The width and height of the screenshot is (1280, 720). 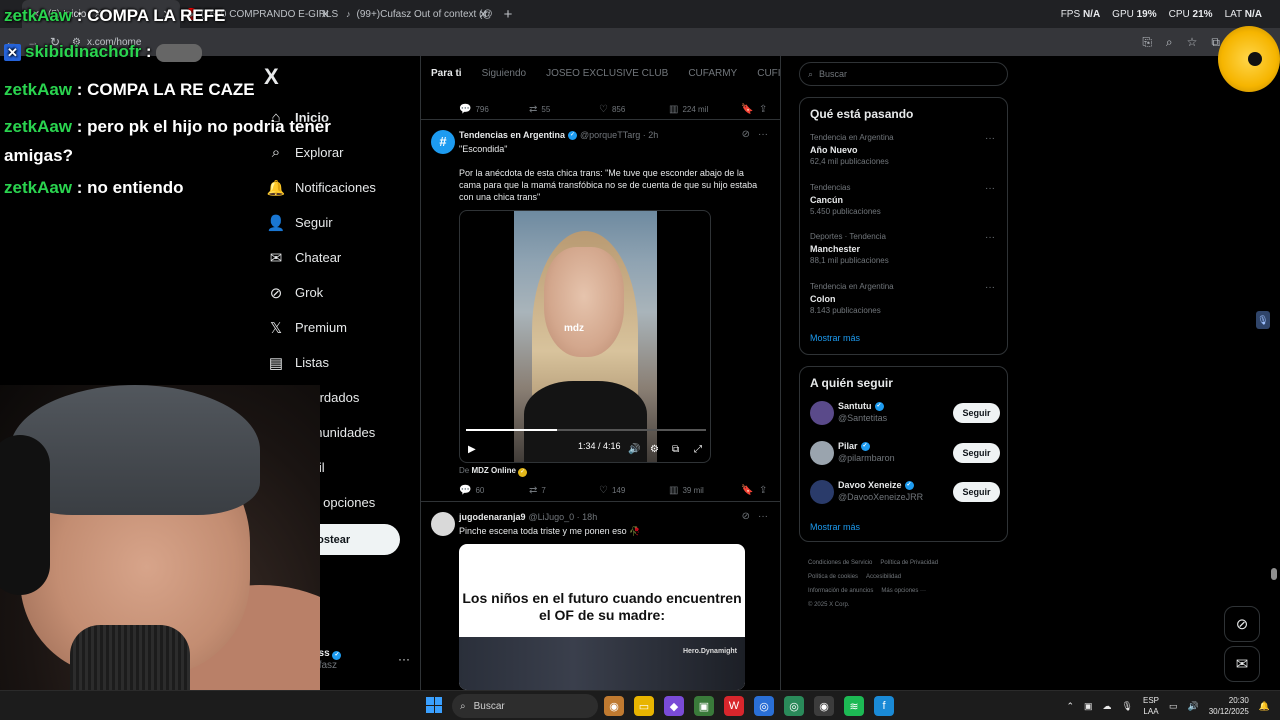 I want to click on account-more-icon: ···, so click(x=404, y=659).